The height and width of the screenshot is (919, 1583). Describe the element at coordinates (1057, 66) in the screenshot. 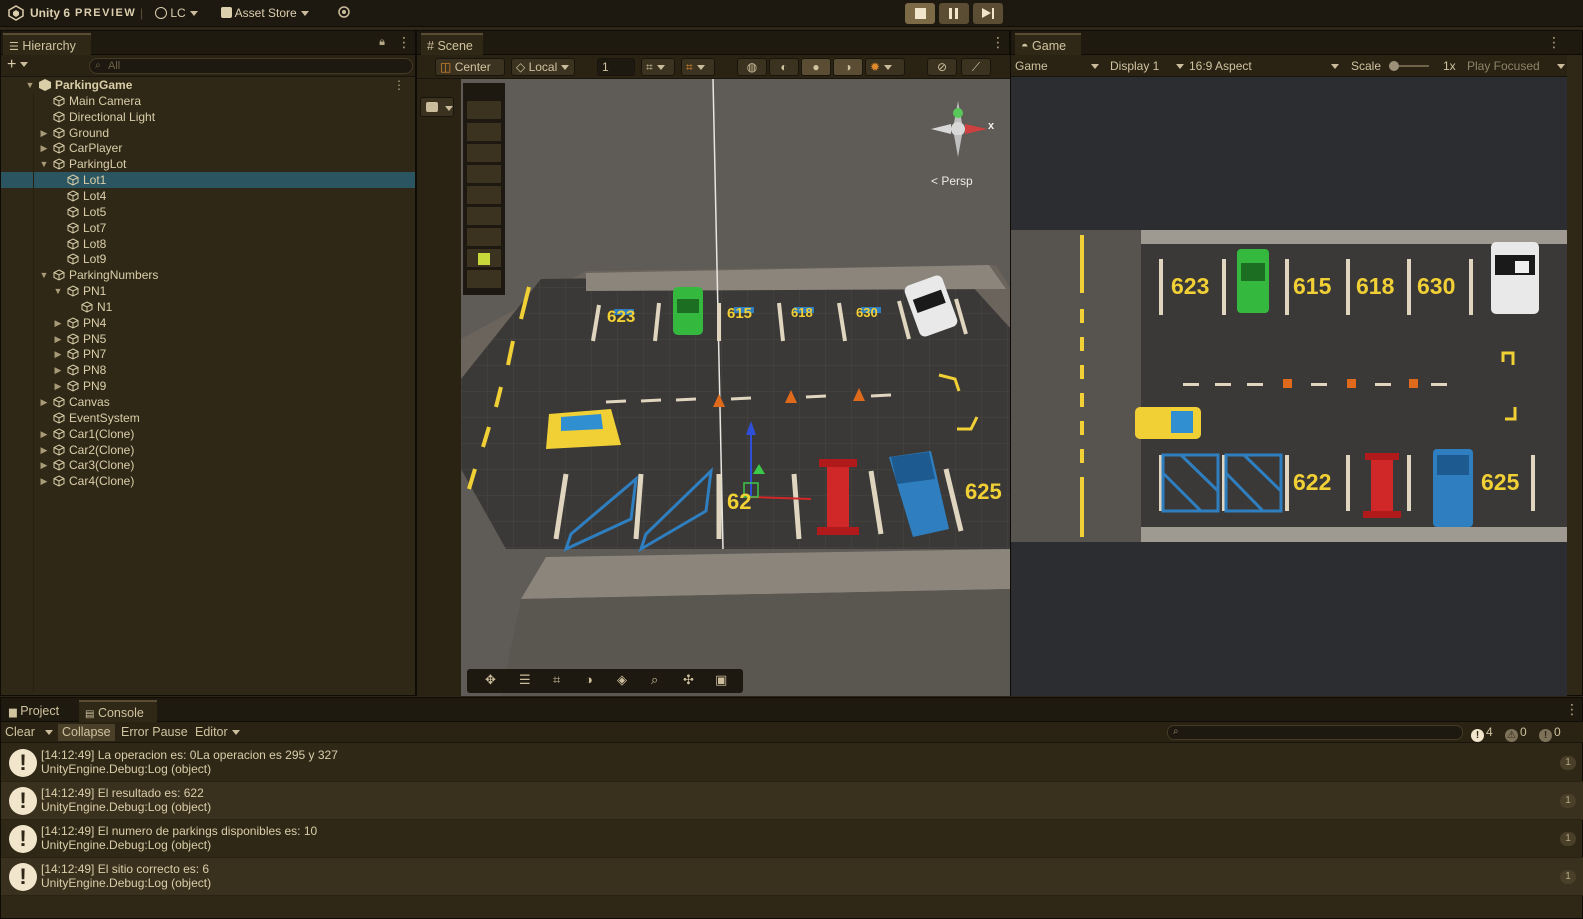

I see `game-mode-dropdown: Game` at that location.